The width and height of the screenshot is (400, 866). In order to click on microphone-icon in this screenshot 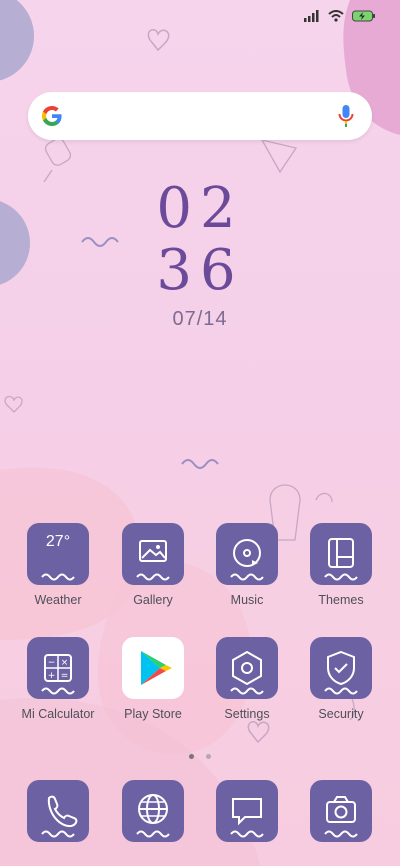, I will do `click(346, 116)`.